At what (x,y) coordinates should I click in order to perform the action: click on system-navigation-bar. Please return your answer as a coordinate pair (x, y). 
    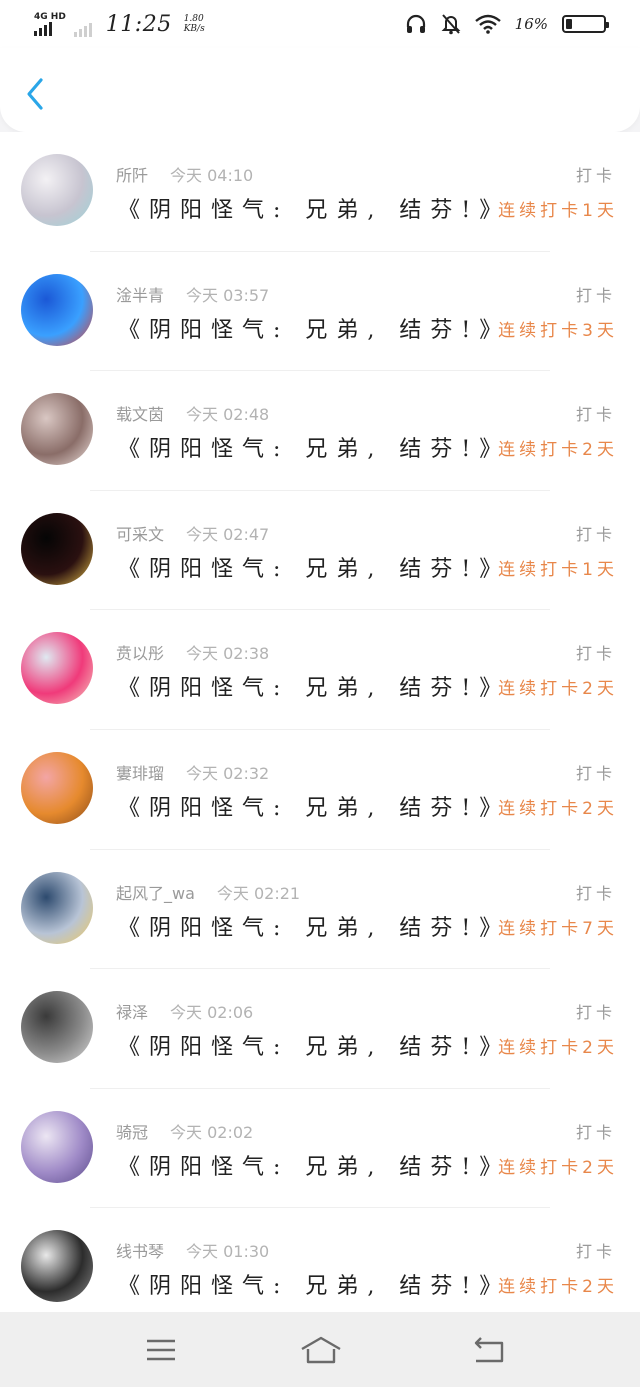
    Looking at the image, I should click on (320, 1349).